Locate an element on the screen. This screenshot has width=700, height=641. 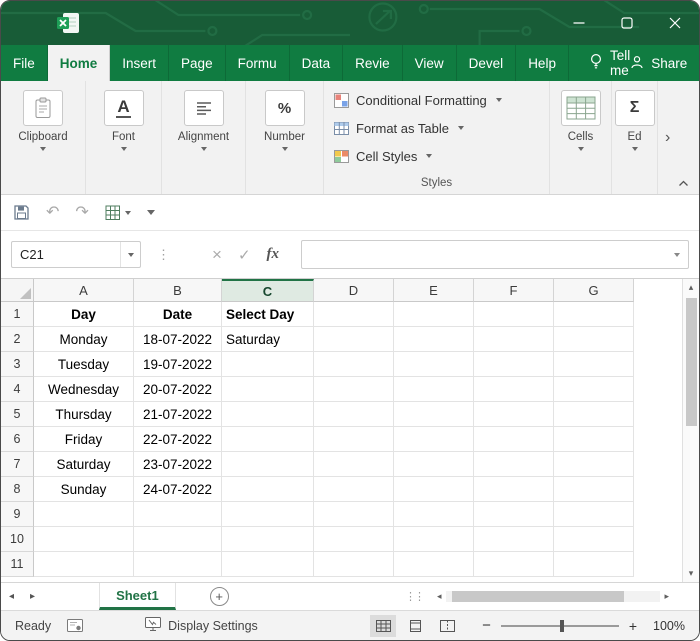
cell-C6 is located at coordinates (268, 439).